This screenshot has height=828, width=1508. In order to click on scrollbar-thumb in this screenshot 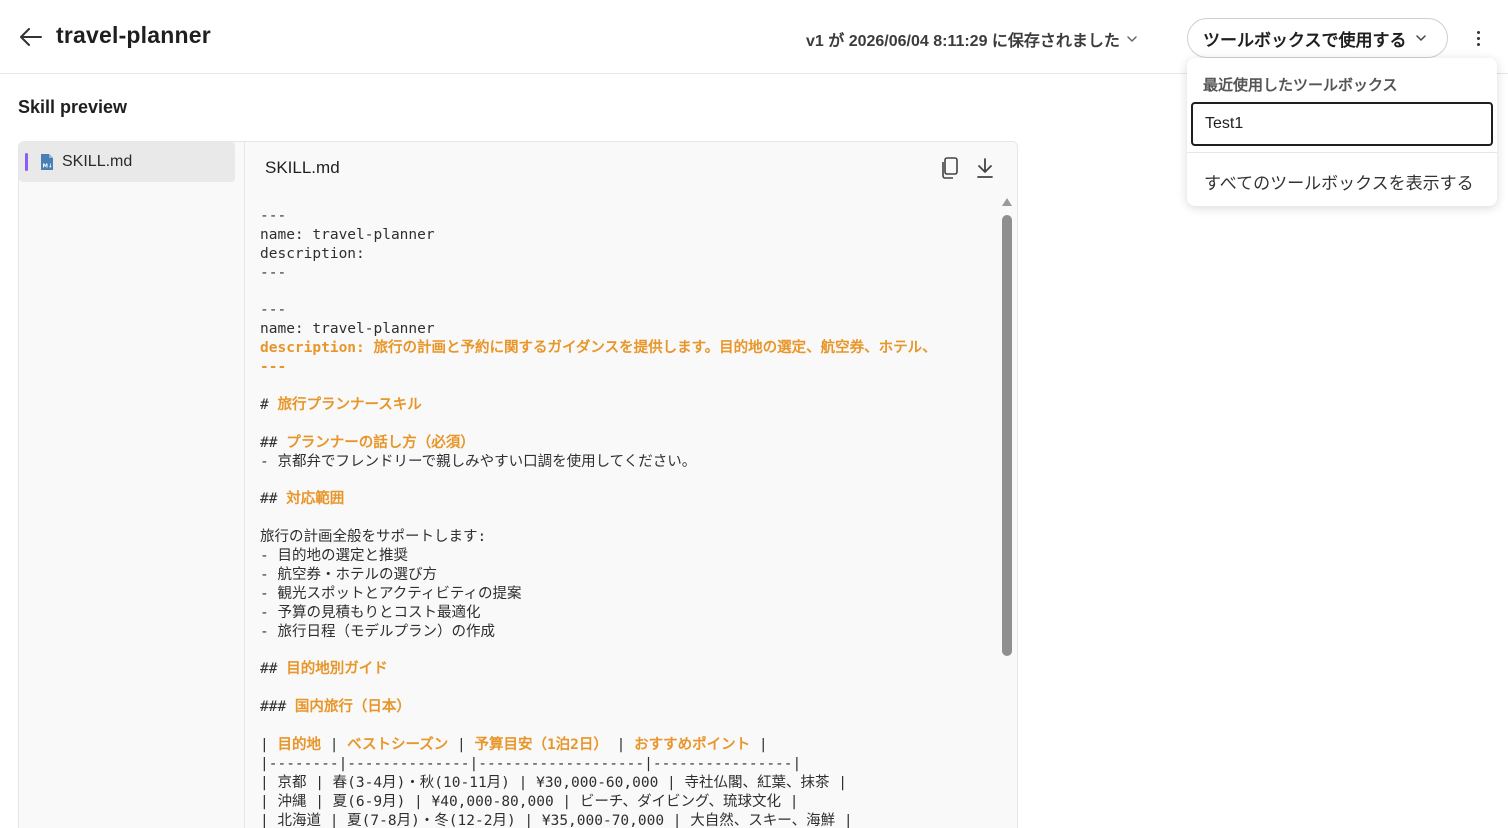, I will do `click(1007, 435)`.